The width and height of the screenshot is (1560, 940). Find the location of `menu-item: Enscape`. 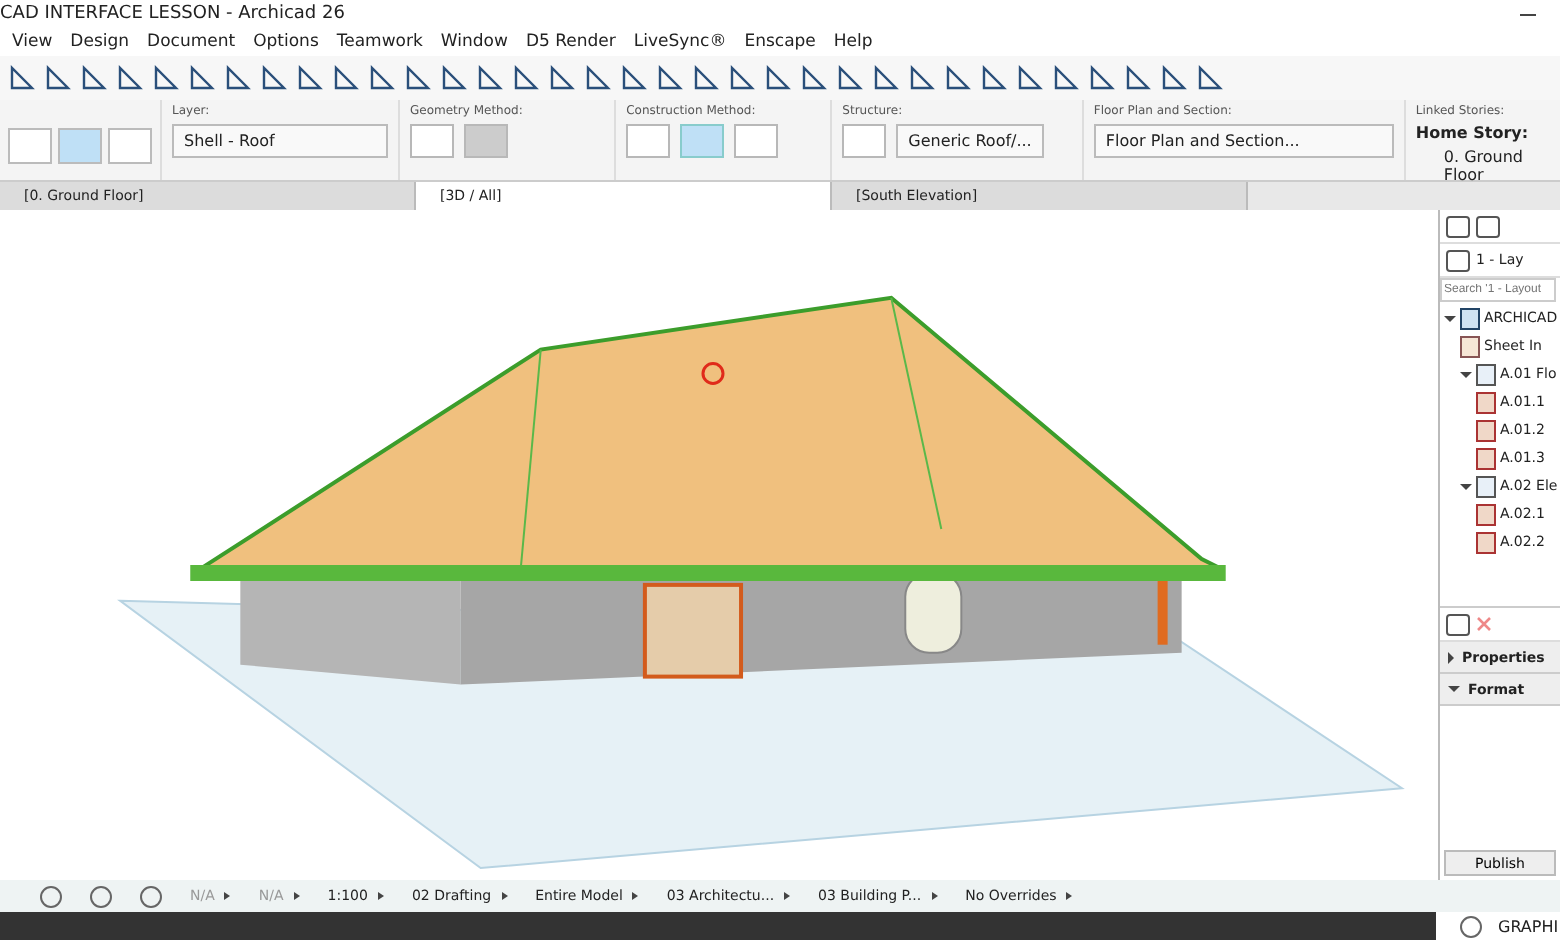

menu-item: Enscape is located at coordinates (780, 42).